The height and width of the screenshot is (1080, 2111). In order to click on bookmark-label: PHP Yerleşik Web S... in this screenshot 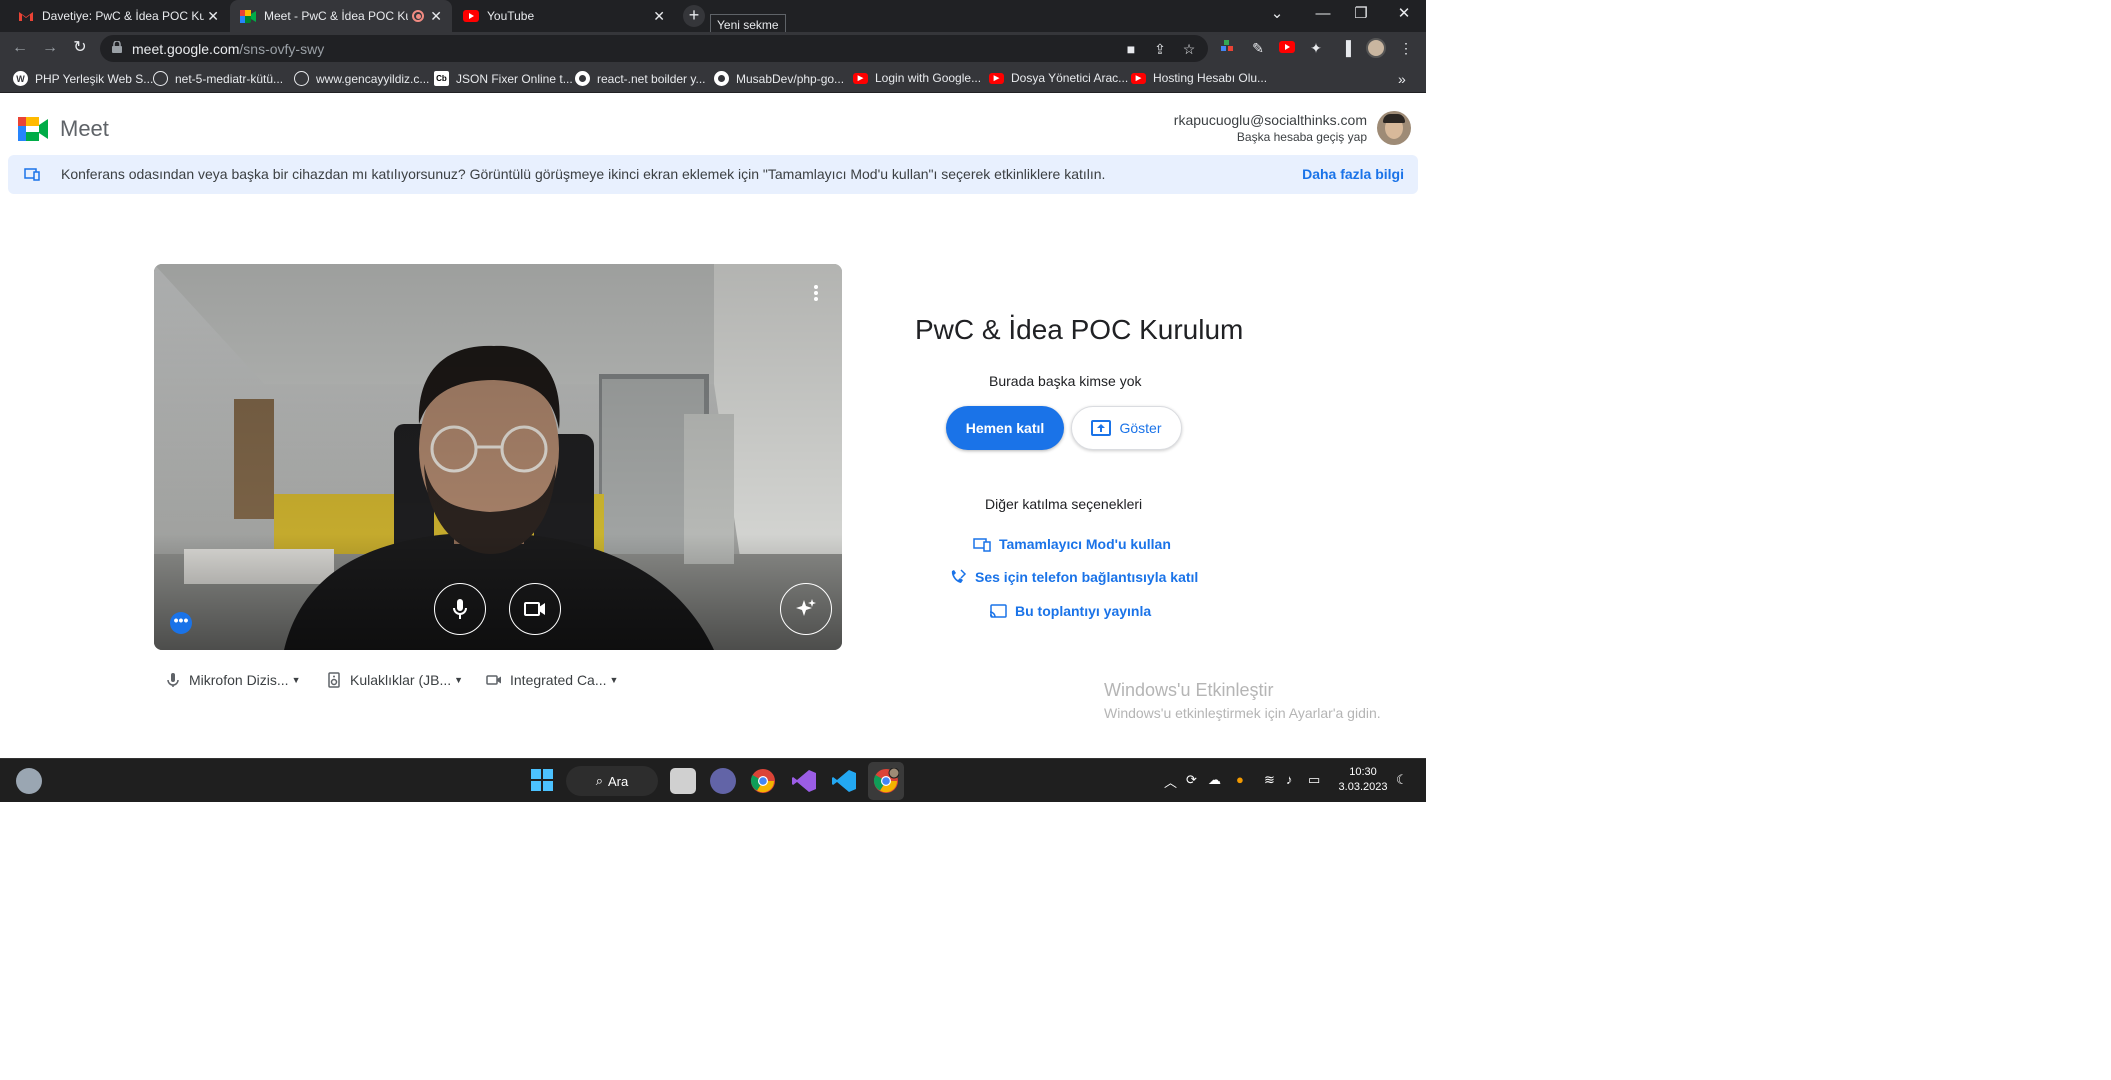, I will do `click(94, 78)`.